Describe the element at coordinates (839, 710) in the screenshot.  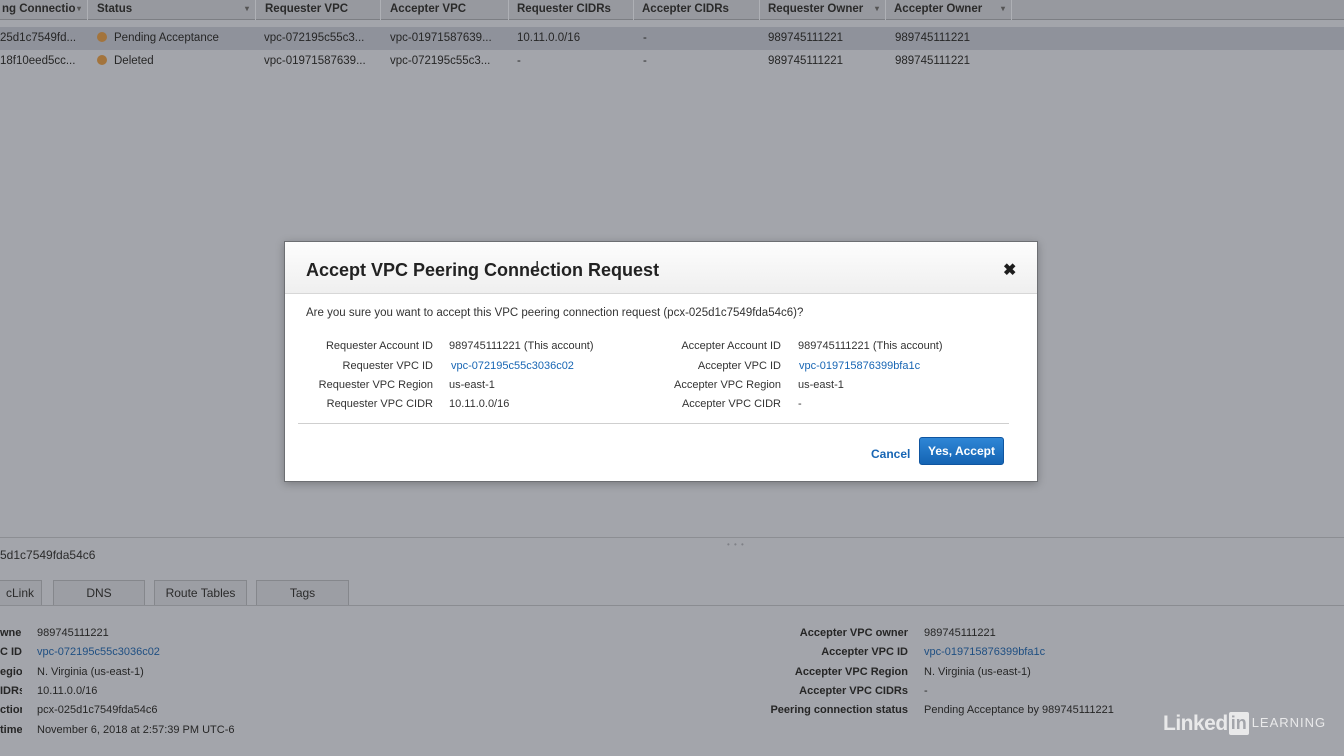
I see `detail-label: Peering connection status` at that location.